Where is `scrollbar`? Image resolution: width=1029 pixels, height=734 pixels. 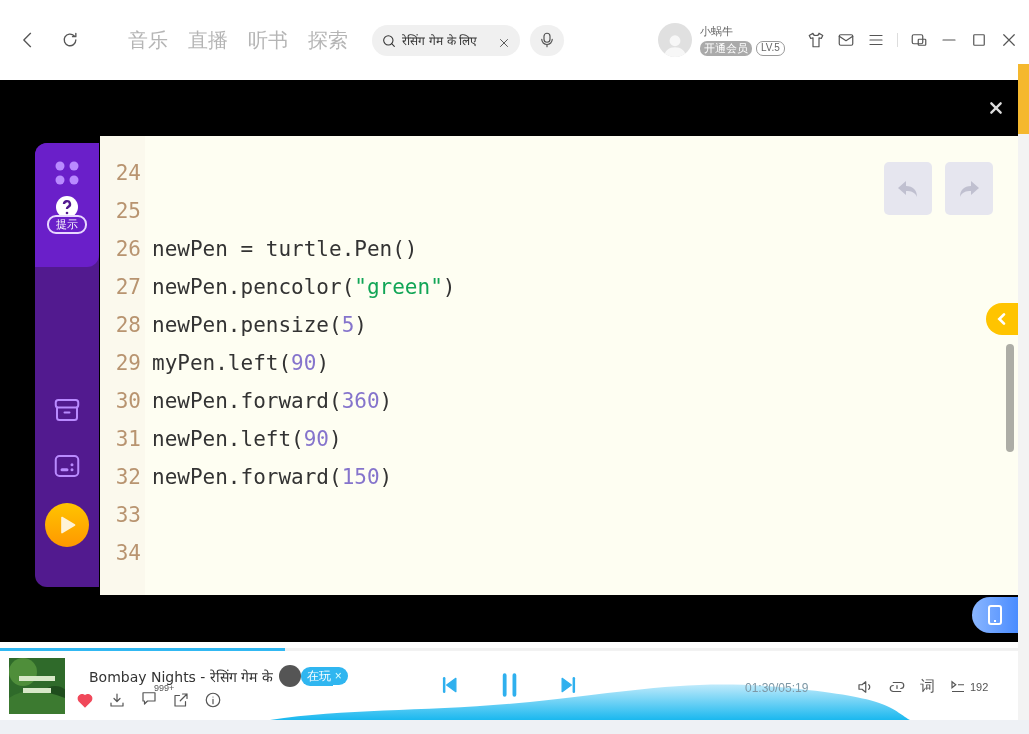 scrollbar is located at coordinates (1010, 398).